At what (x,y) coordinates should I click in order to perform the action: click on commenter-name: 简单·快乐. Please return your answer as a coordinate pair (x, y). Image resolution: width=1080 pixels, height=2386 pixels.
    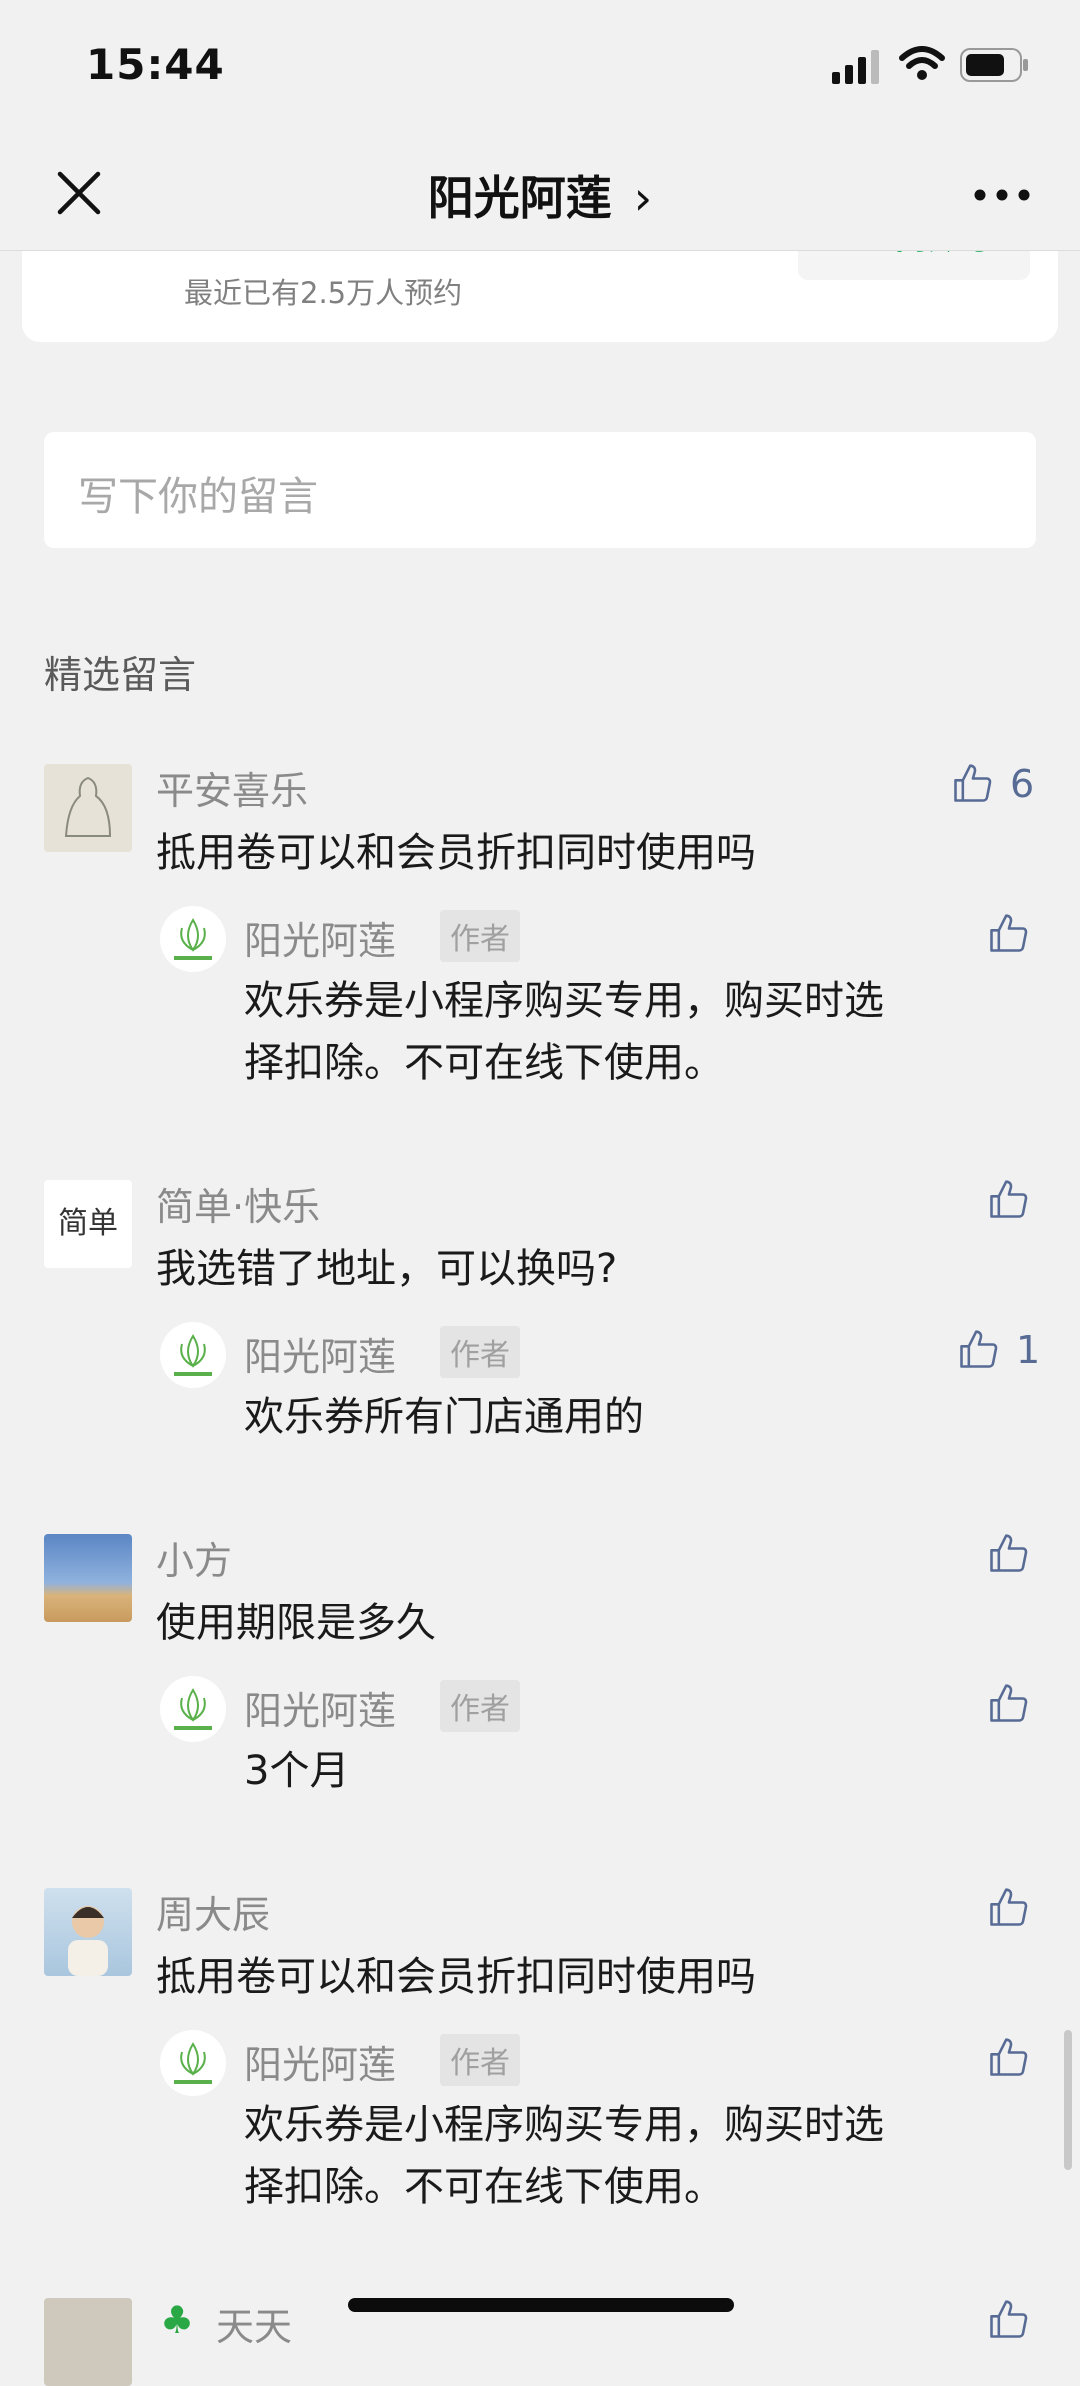
    Looking at the image, I should click on (238, 1203).